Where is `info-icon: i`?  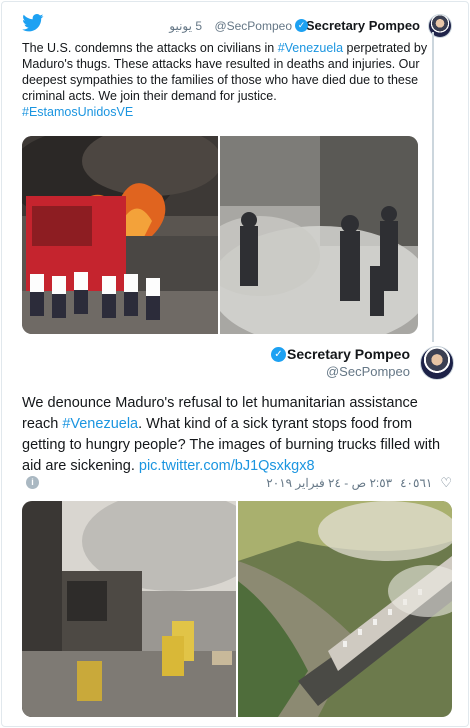 info-icon: i is located at coordinates (32, 482).